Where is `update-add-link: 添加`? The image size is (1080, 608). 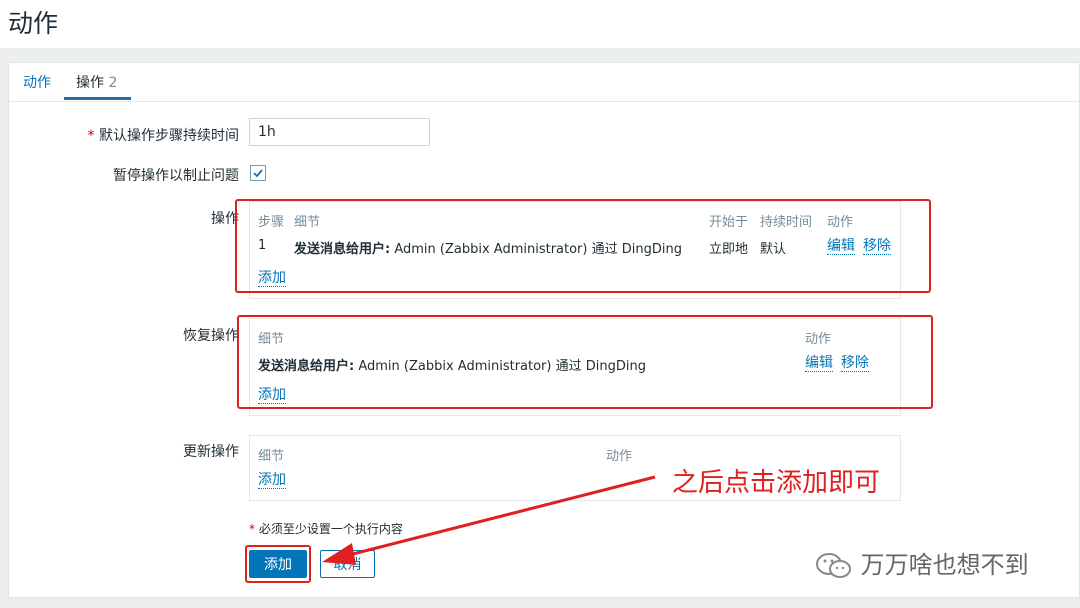
update-add-link: 添加 is located at coordinates (272, 480).